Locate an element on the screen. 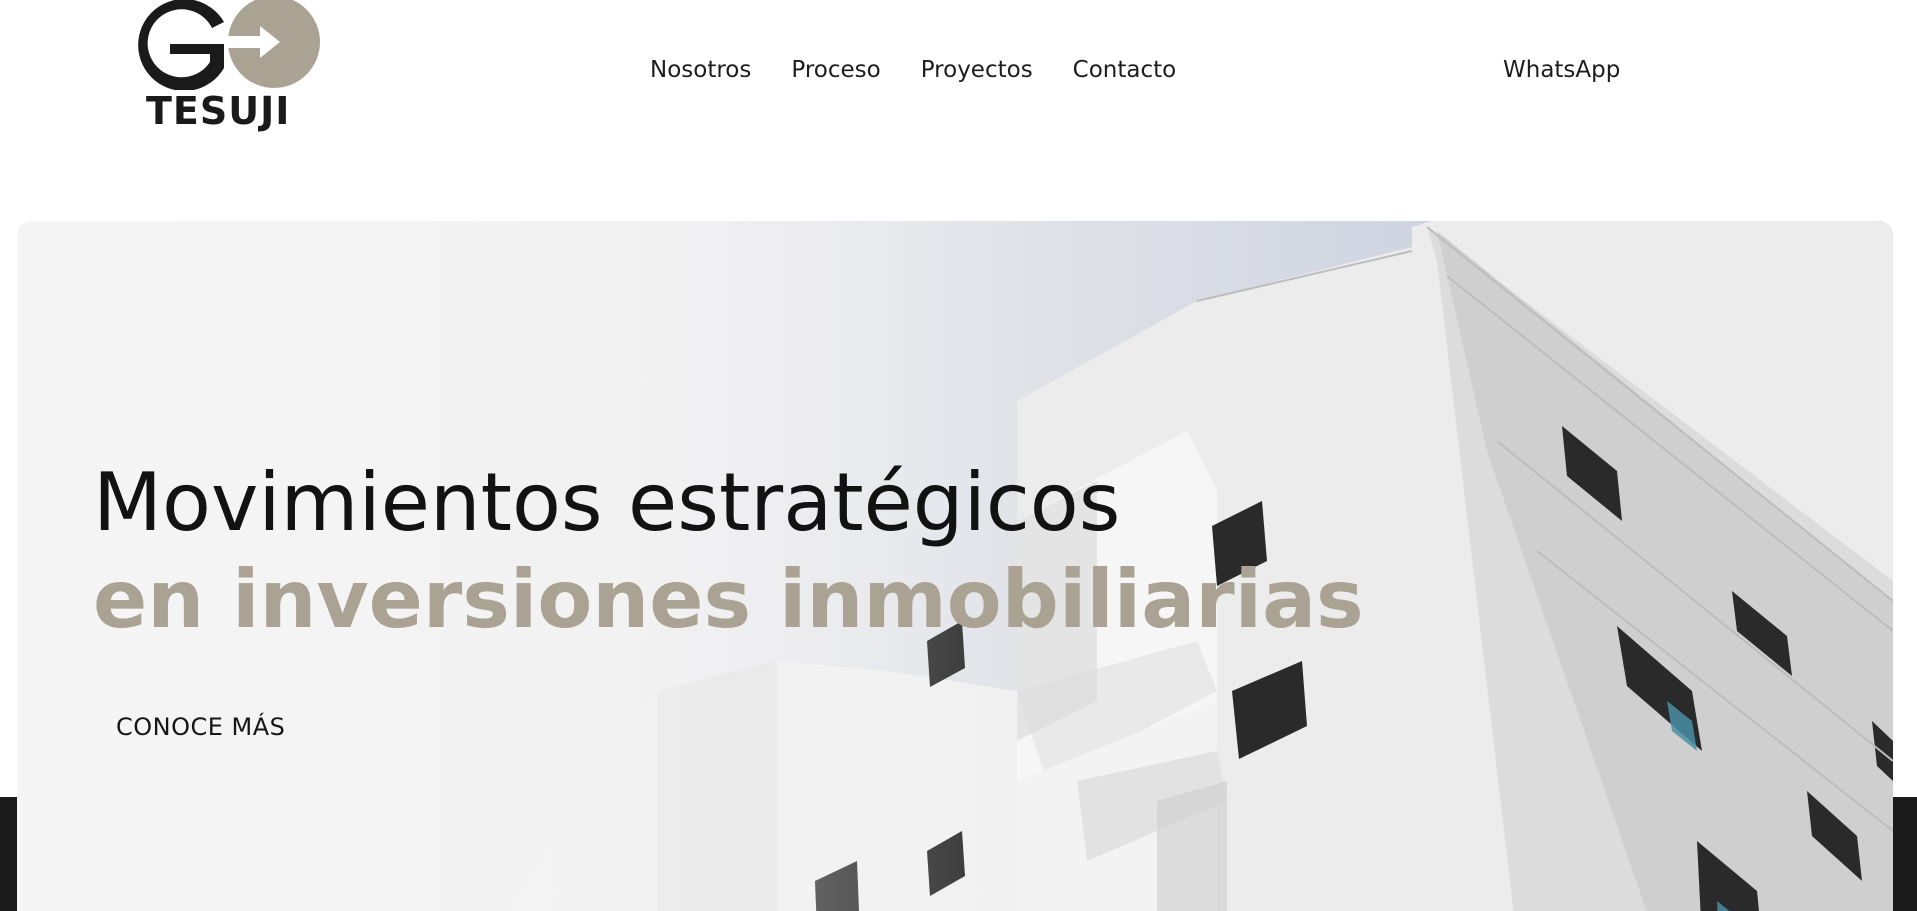  conoce-mas-button: CONOCE MÁS is located at coordinates (200, 727).